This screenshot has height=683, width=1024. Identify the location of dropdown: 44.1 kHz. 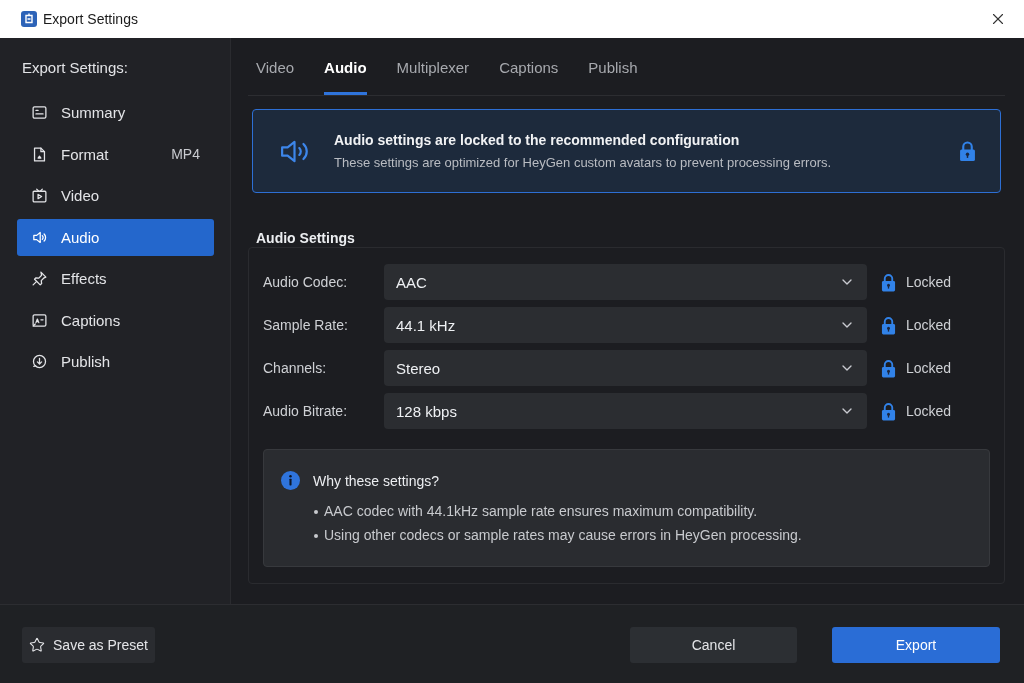
(625, 325).